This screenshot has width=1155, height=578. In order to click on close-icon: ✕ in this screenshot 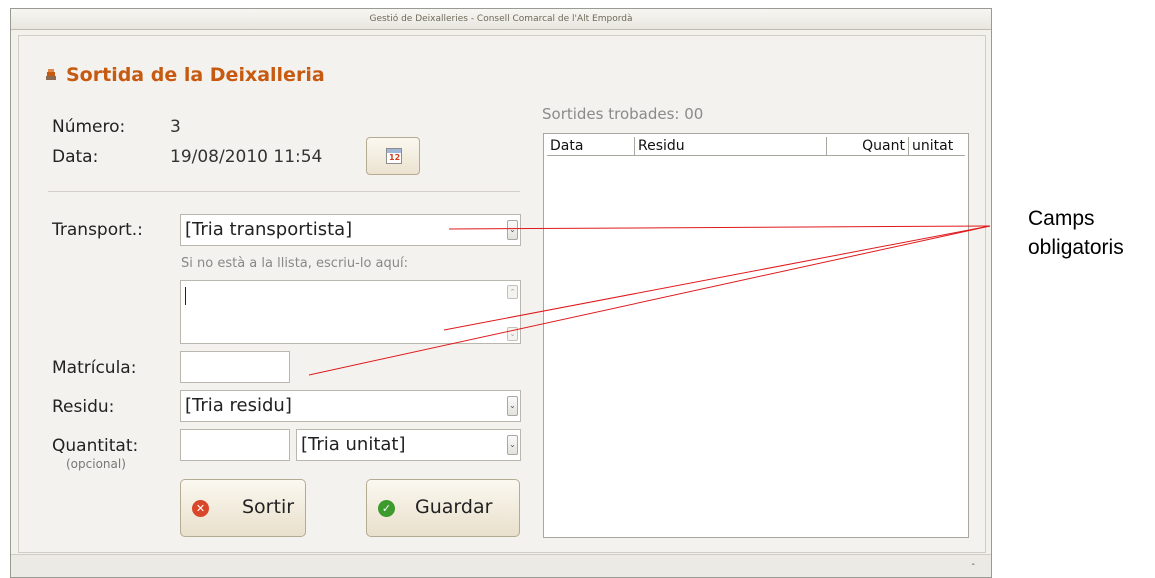, I will do `click(200, 508)`.